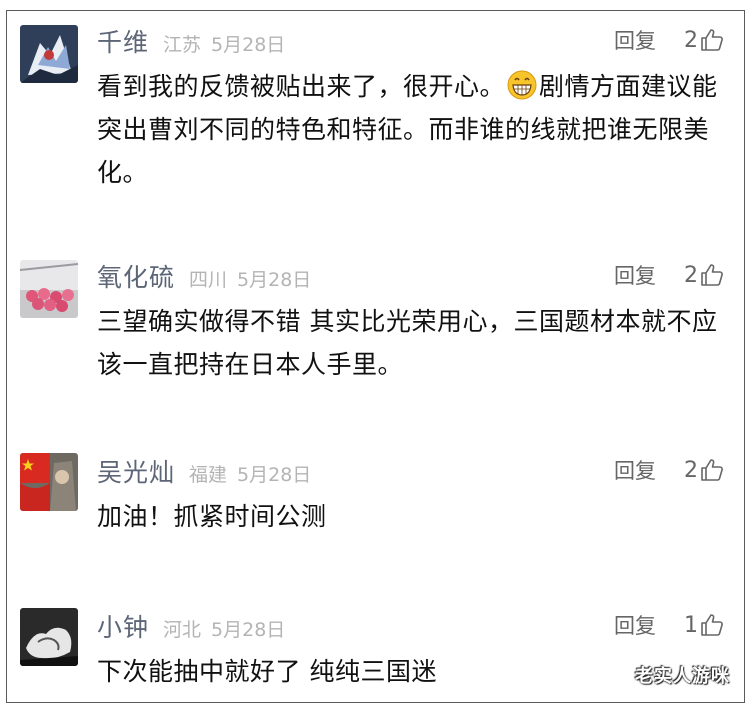 The width and height of the screenshot is (751, 709). Describe the element at coordinates (182, 45) in the screenshot. I see `location: 江苏` at that location.